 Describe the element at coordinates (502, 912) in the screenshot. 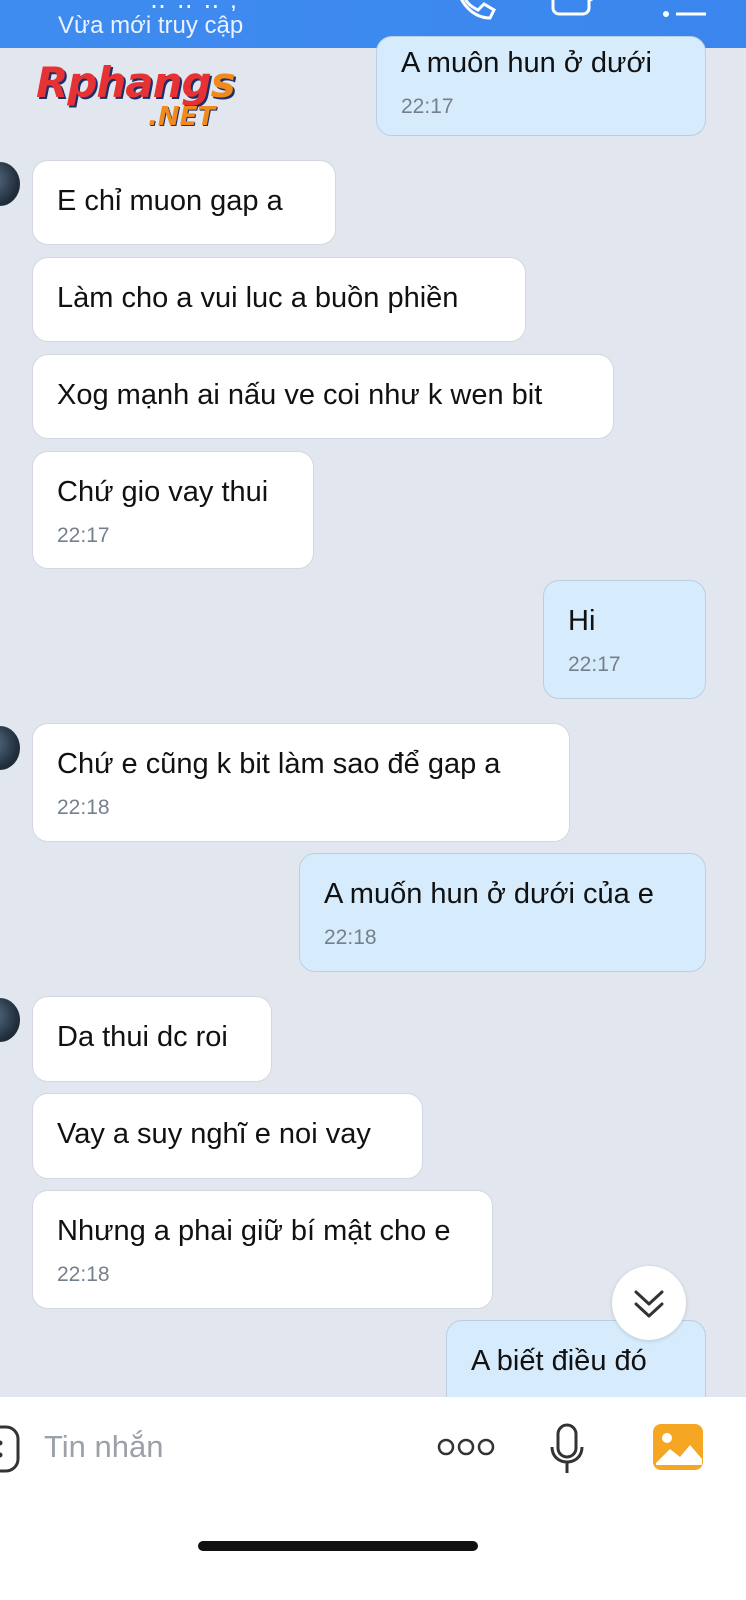

I see `message-bubble-sent: A muốn hun ở dưới của e 22:18` at that location.